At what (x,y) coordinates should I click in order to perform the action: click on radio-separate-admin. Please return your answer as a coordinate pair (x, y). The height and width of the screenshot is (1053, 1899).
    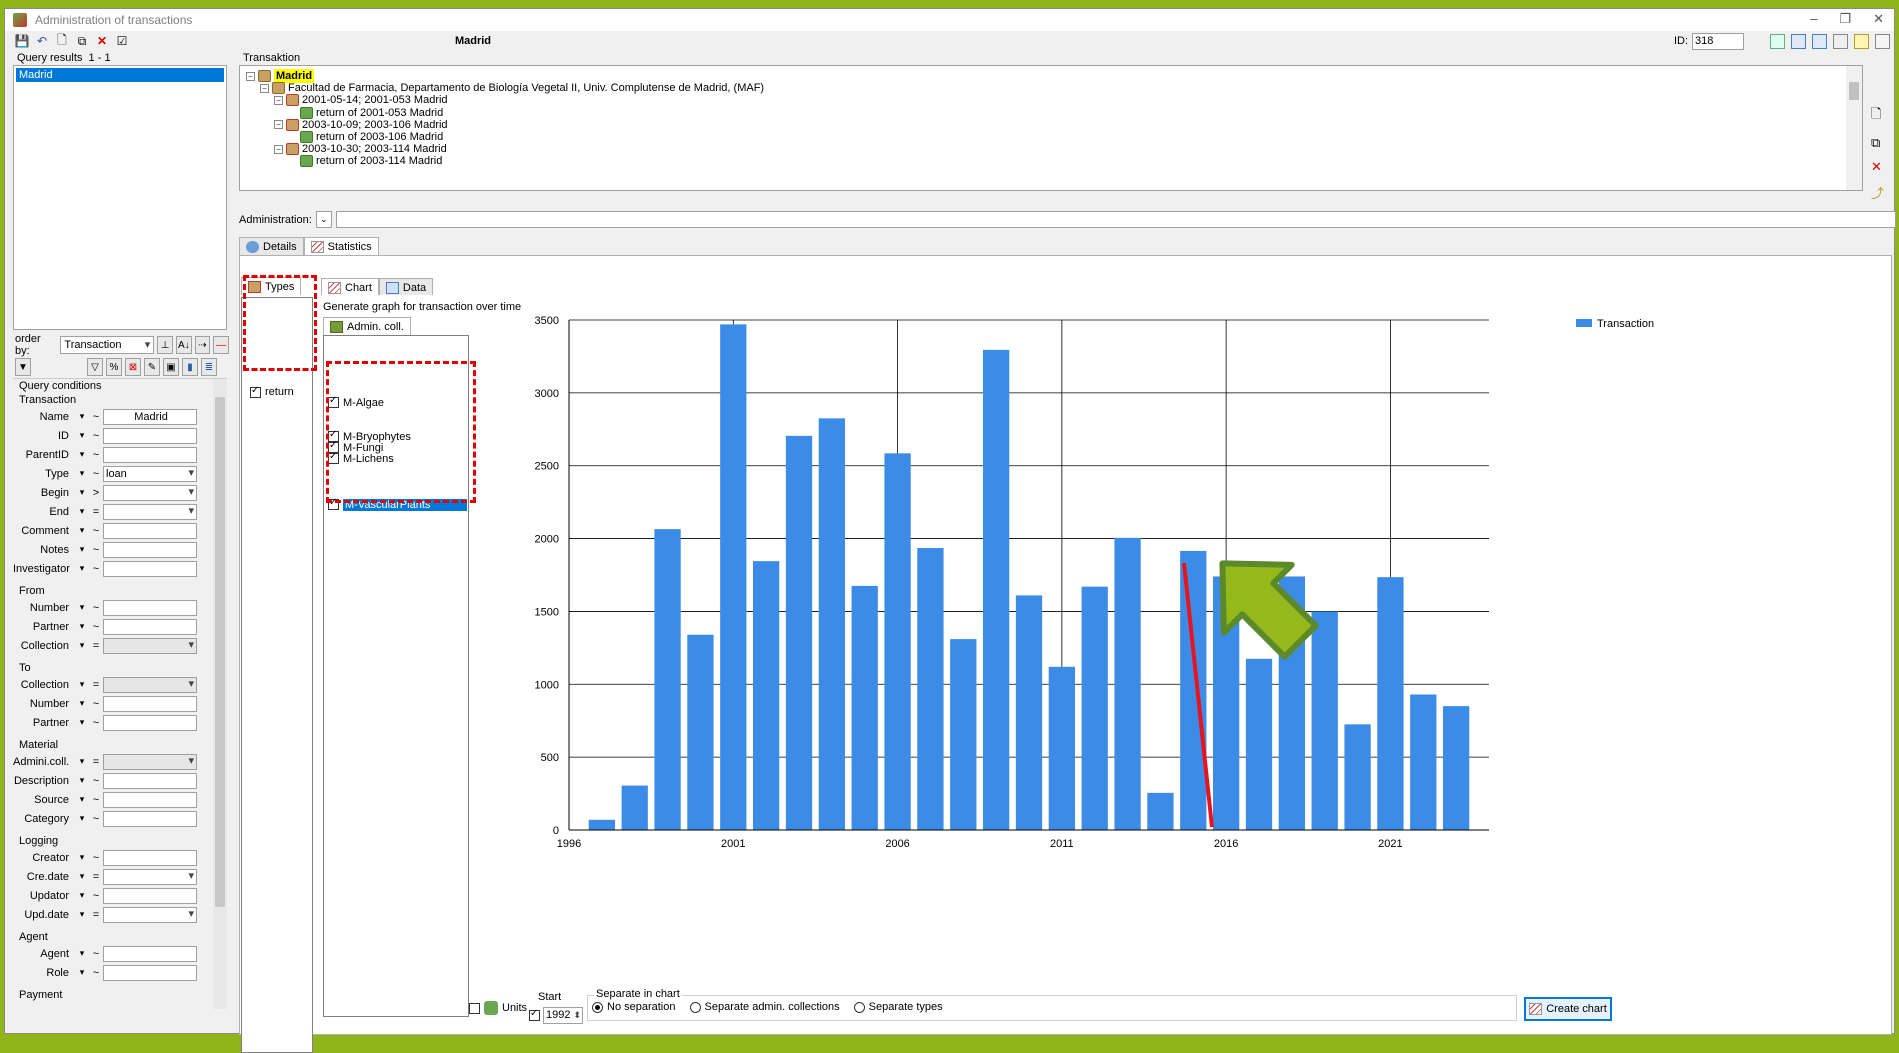
    Looking at the image, I should click on (695, 1007).